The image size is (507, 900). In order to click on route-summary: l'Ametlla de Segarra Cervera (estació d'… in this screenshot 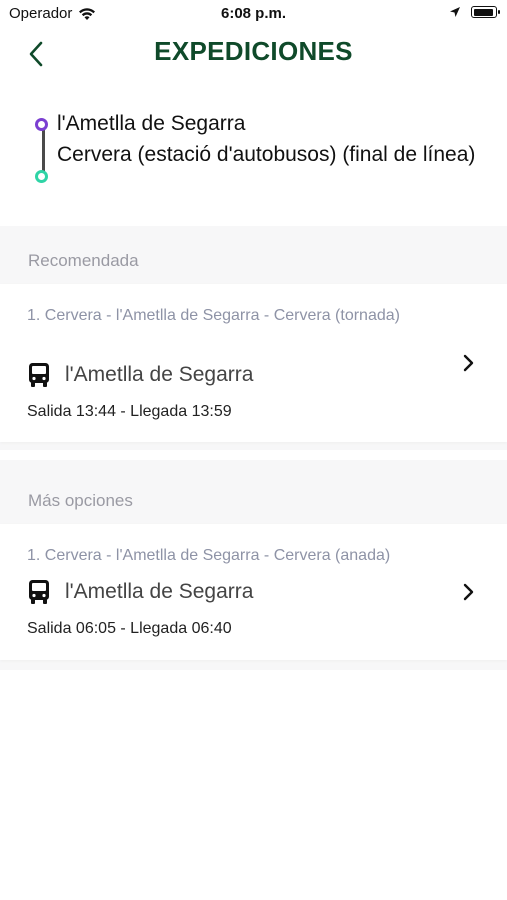, I will do `click(253, 160)`.